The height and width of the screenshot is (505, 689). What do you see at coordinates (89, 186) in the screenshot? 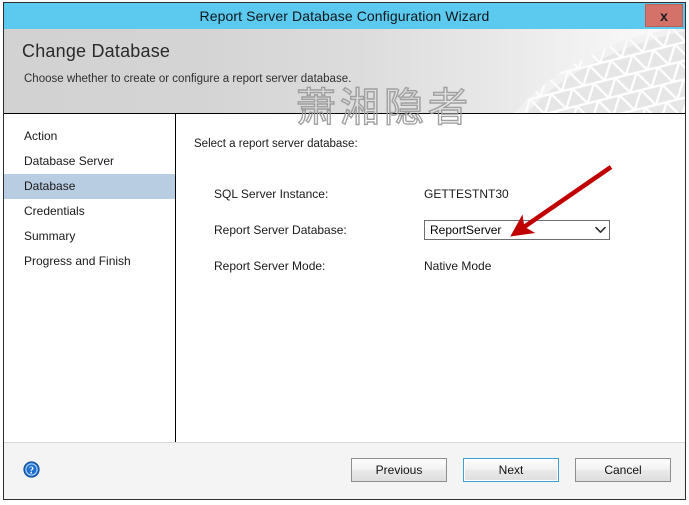
I see `sidebar-item-database: Database` at bounding box center [89, 186].